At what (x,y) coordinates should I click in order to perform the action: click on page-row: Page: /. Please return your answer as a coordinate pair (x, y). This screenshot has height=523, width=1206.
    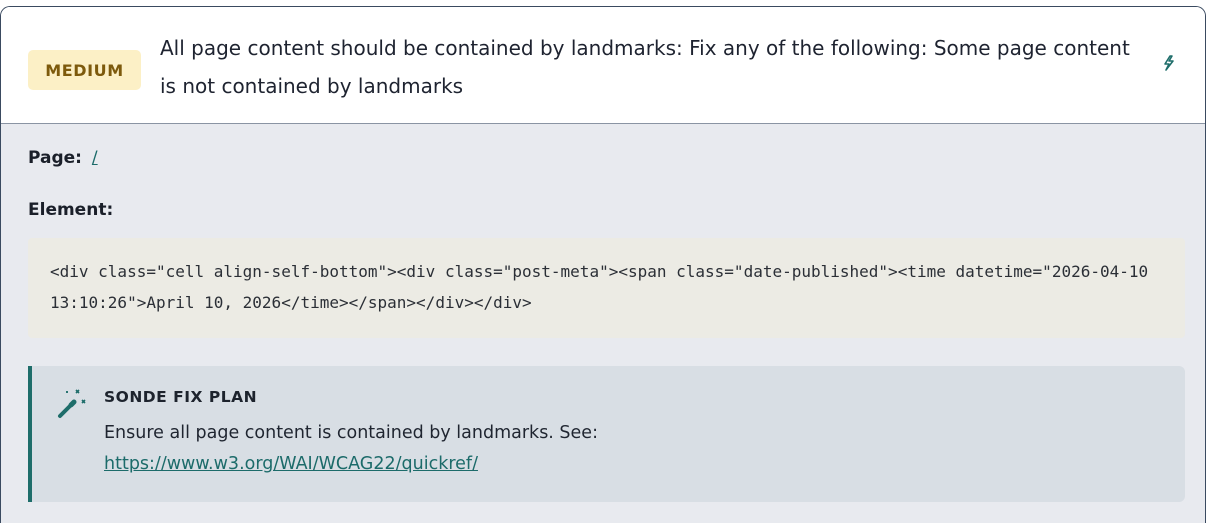
    Looking at the image, I should click on (63, 158).